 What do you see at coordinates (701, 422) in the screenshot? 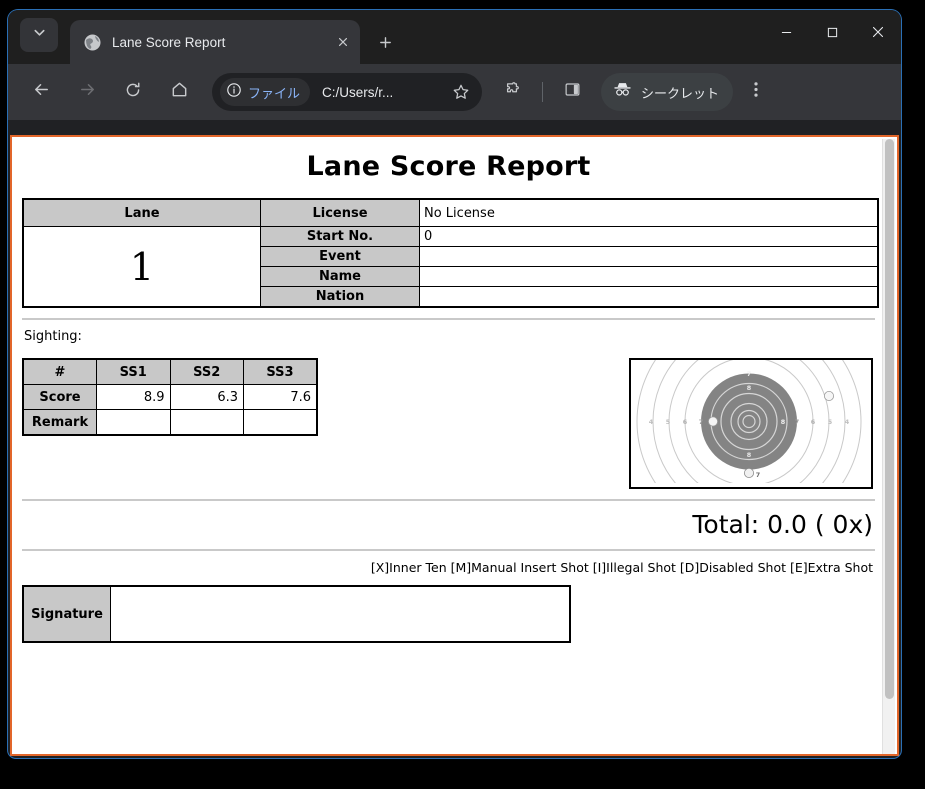
I see `ring-label-7-left: 7` at bounding box center [701, 422].